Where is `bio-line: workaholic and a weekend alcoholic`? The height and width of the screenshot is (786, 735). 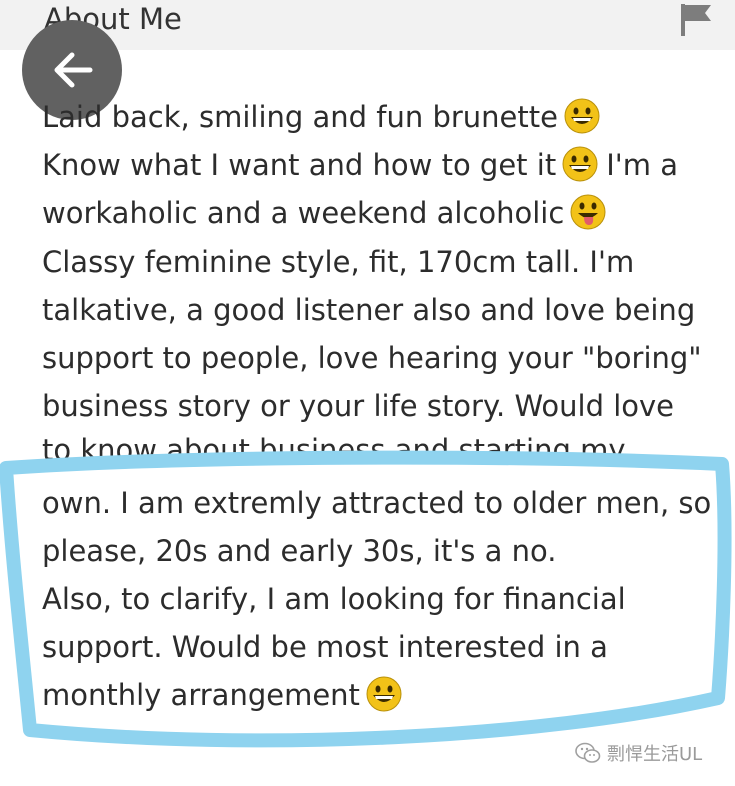 bio-line: workaholic and a weekend alcoholic is located at coordinates (387, 213).